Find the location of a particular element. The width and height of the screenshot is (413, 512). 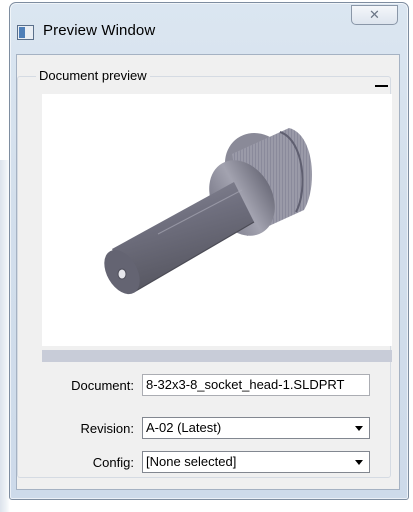

close-icon: ✕ is located at coordinates (374, 14).